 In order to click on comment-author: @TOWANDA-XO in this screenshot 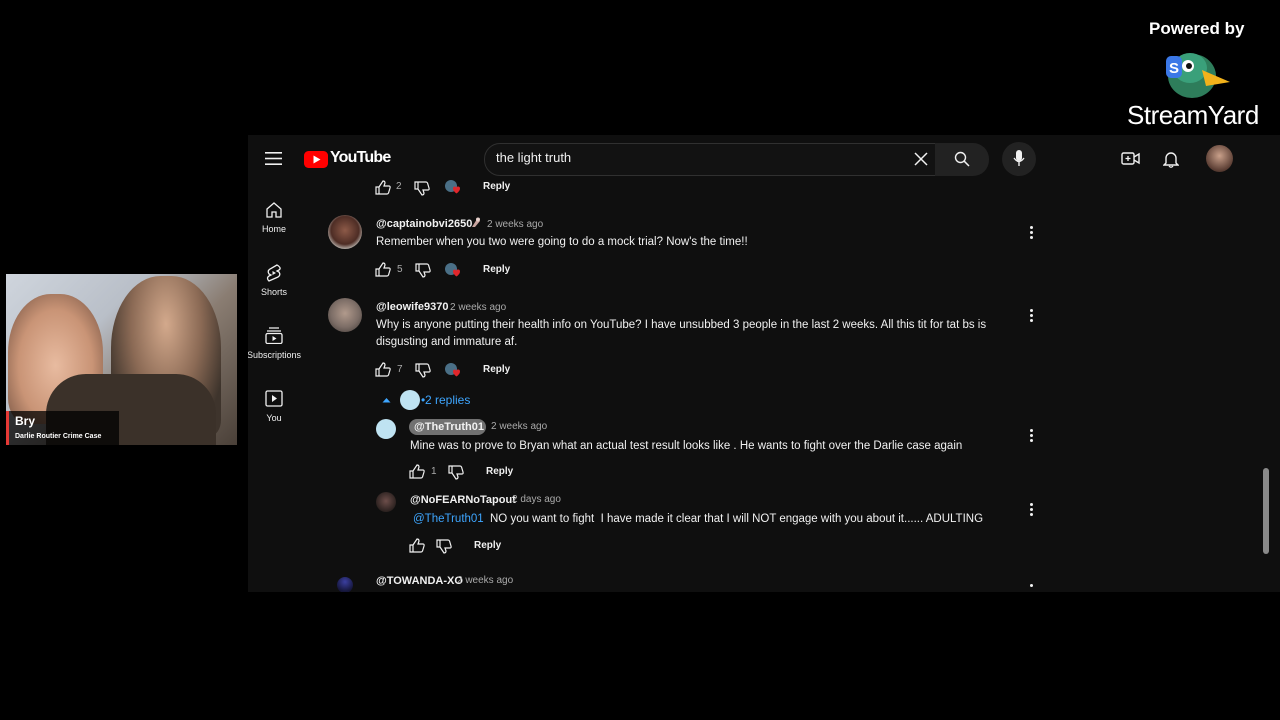, I will do `click(419, 581)`.